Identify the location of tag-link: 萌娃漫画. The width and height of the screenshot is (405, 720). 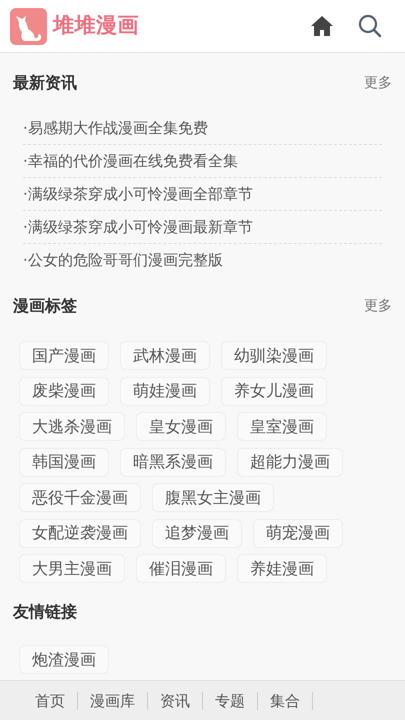
(165, 391).